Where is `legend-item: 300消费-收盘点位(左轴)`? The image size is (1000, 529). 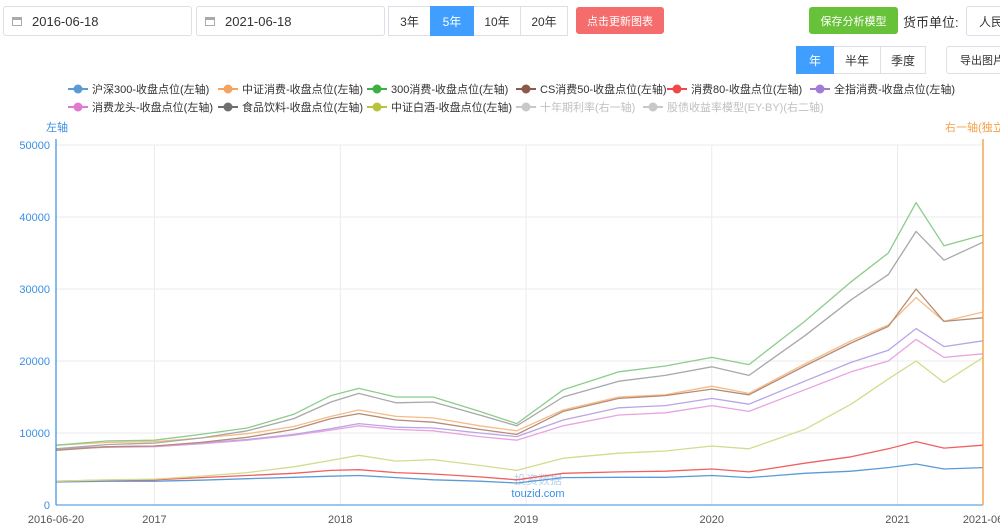
legend-item: 300消费-收盘点位(左轴) is located at coordinates (449, 89).